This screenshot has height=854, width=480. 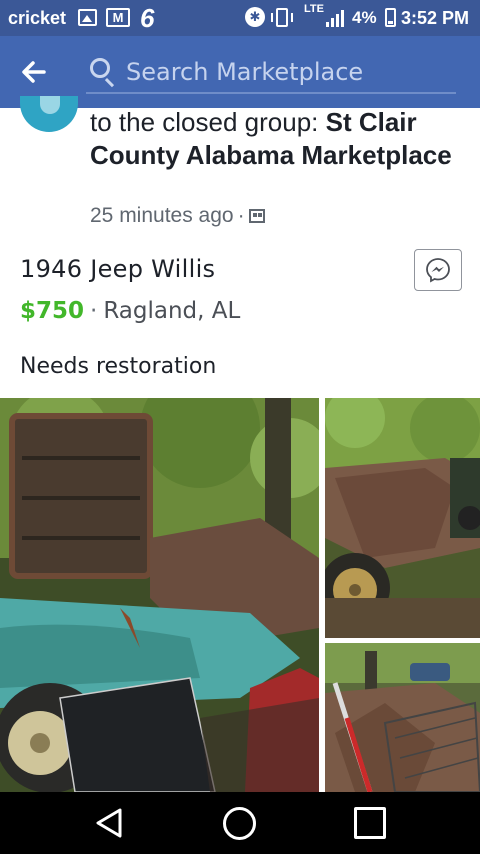 I want to click on search-input, so click(x=286, y=72).